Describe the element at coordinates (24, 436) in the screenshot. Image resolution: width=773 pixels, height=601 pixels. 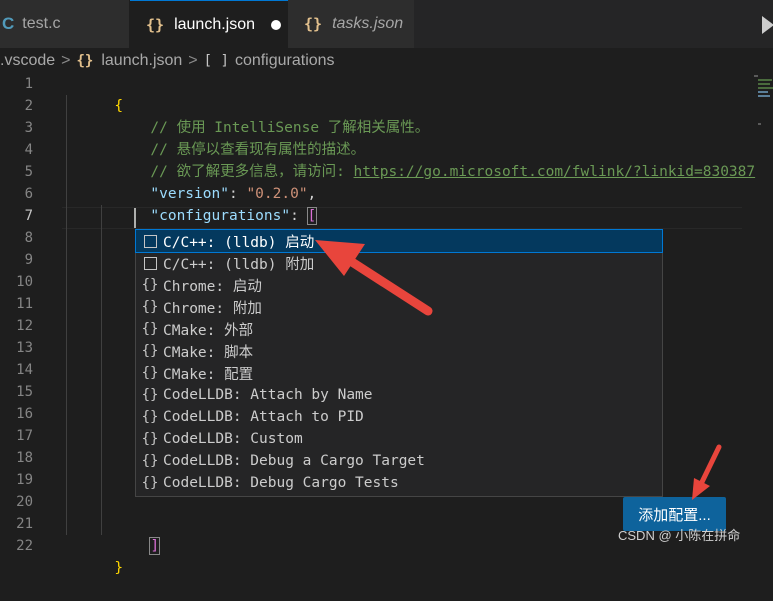
I see `line-number: 17` at that location.